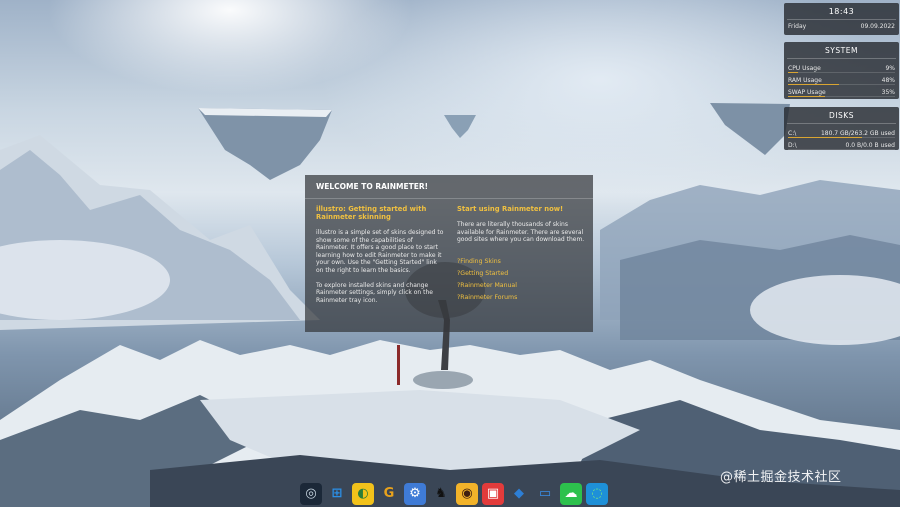  I want to click on swap-usage-bar, so click(841, 96).